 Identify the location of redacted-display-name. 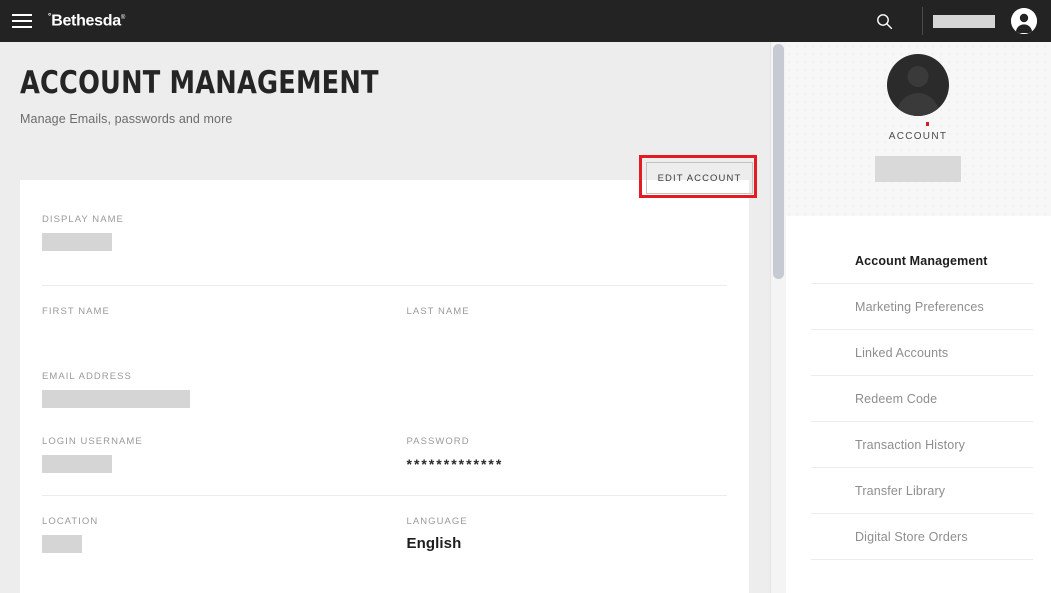
(77, 242).